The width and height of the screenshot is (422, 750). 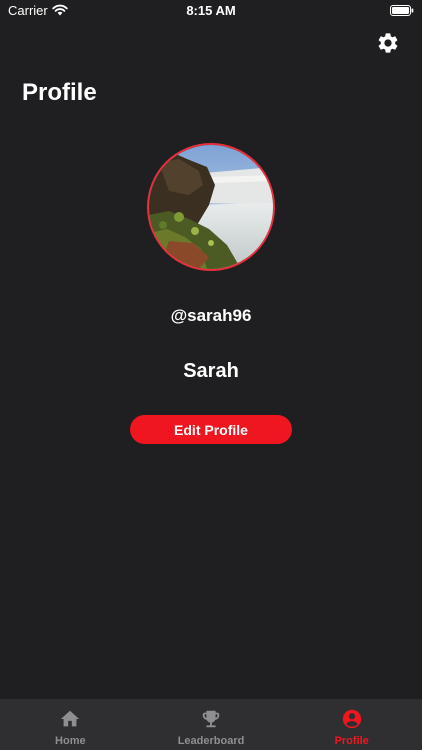 I want to click on username: @sarah96, so click(x=211, y=315).